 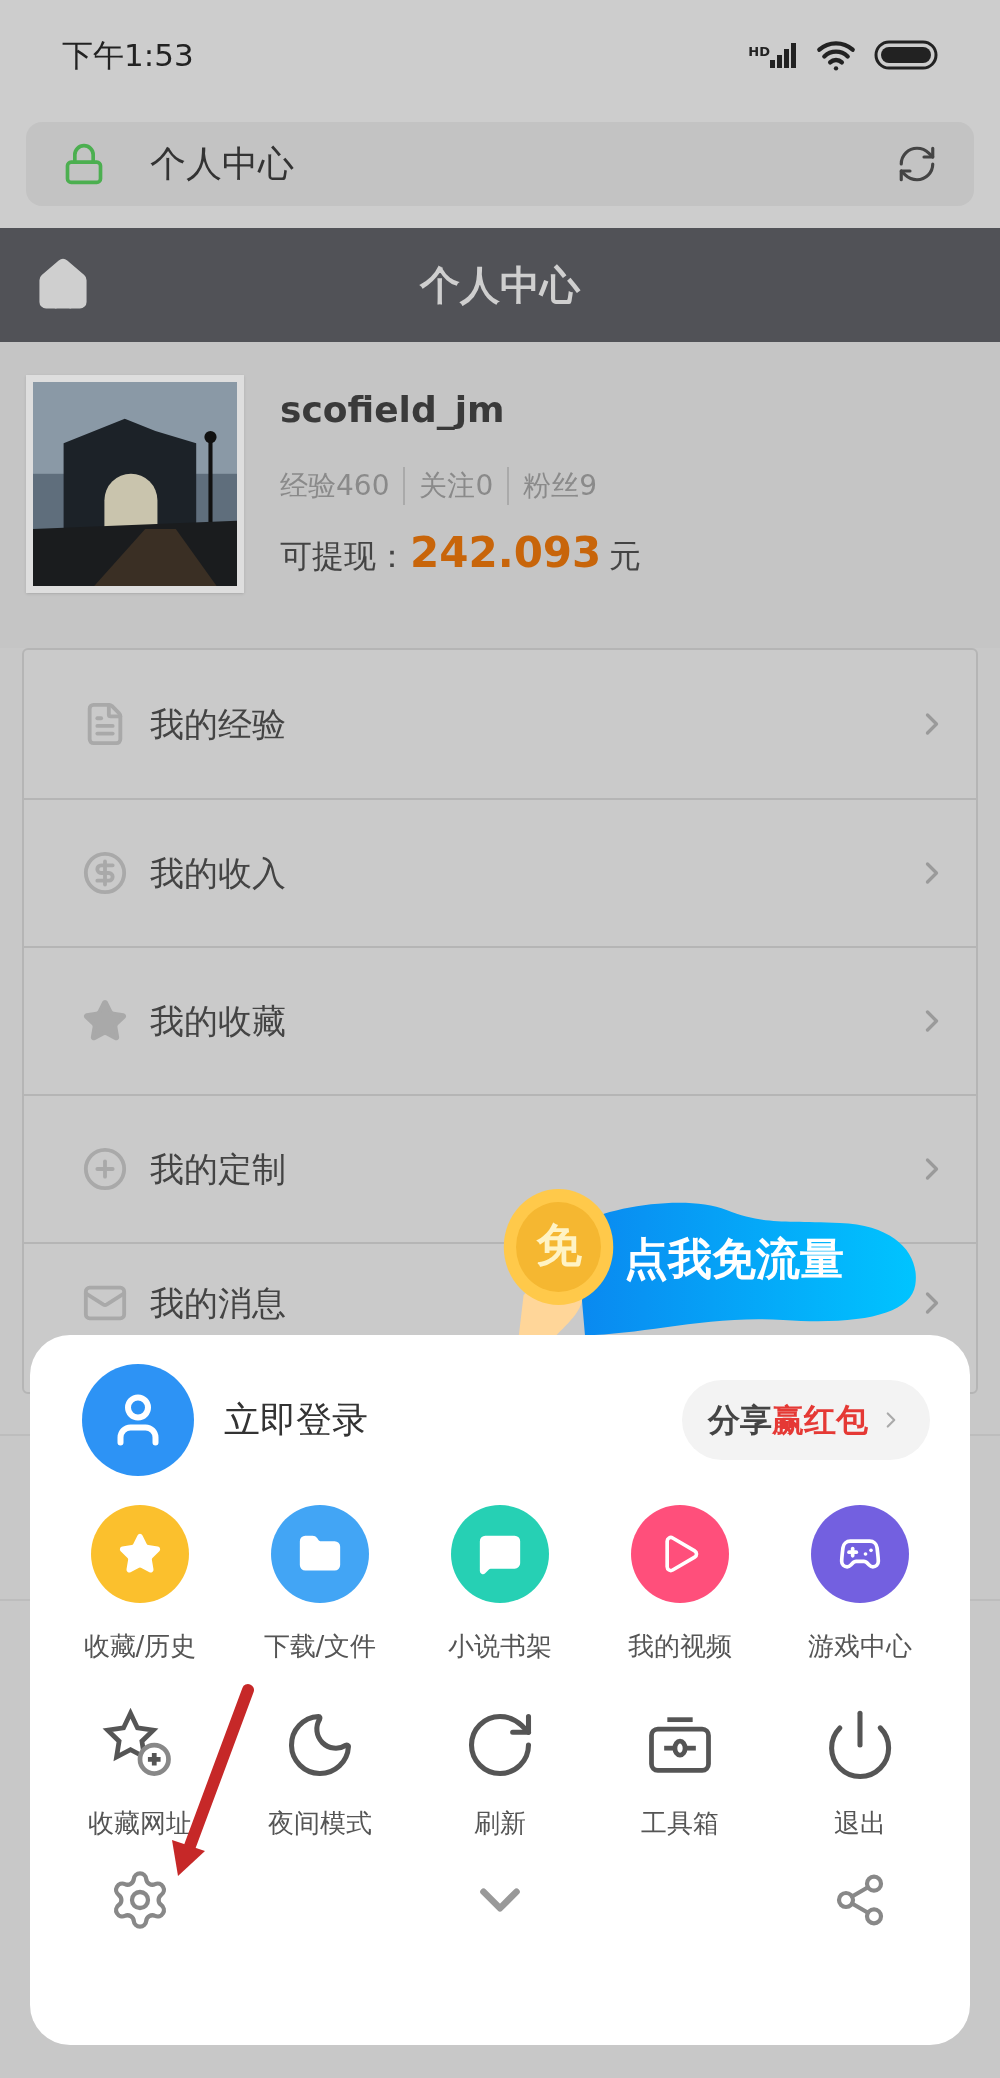 I want to click on coin-text: 免, so click(x=559, y=1245).